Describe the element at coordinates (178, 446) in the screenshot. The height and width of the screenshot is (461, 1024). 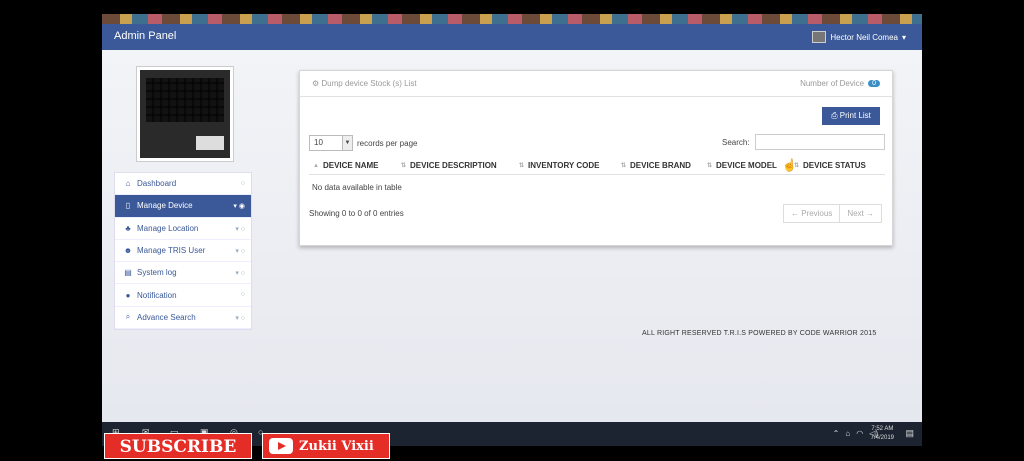
I see `subscribe-overlay: SUBSCRIBE` at that location.